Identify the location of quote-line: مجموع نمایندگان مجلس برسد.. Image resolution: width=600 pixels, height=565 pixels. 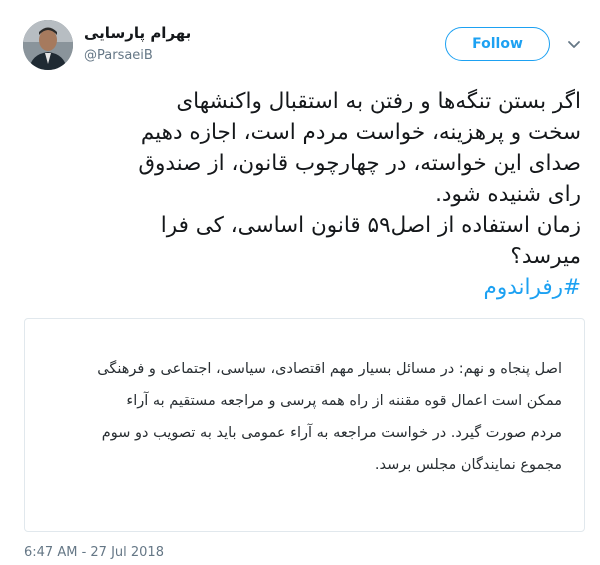
(468, 465).